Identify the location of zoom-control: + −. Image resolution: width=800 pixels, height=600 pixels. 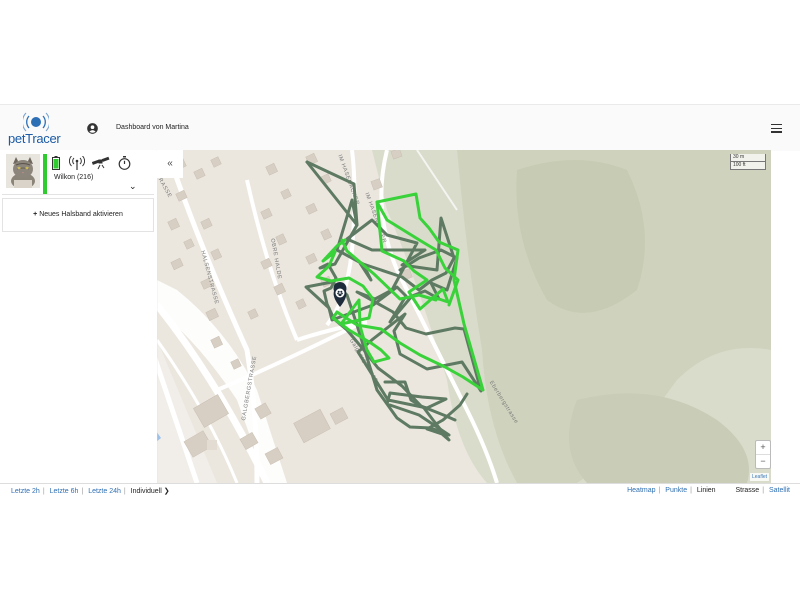
(763, 454).